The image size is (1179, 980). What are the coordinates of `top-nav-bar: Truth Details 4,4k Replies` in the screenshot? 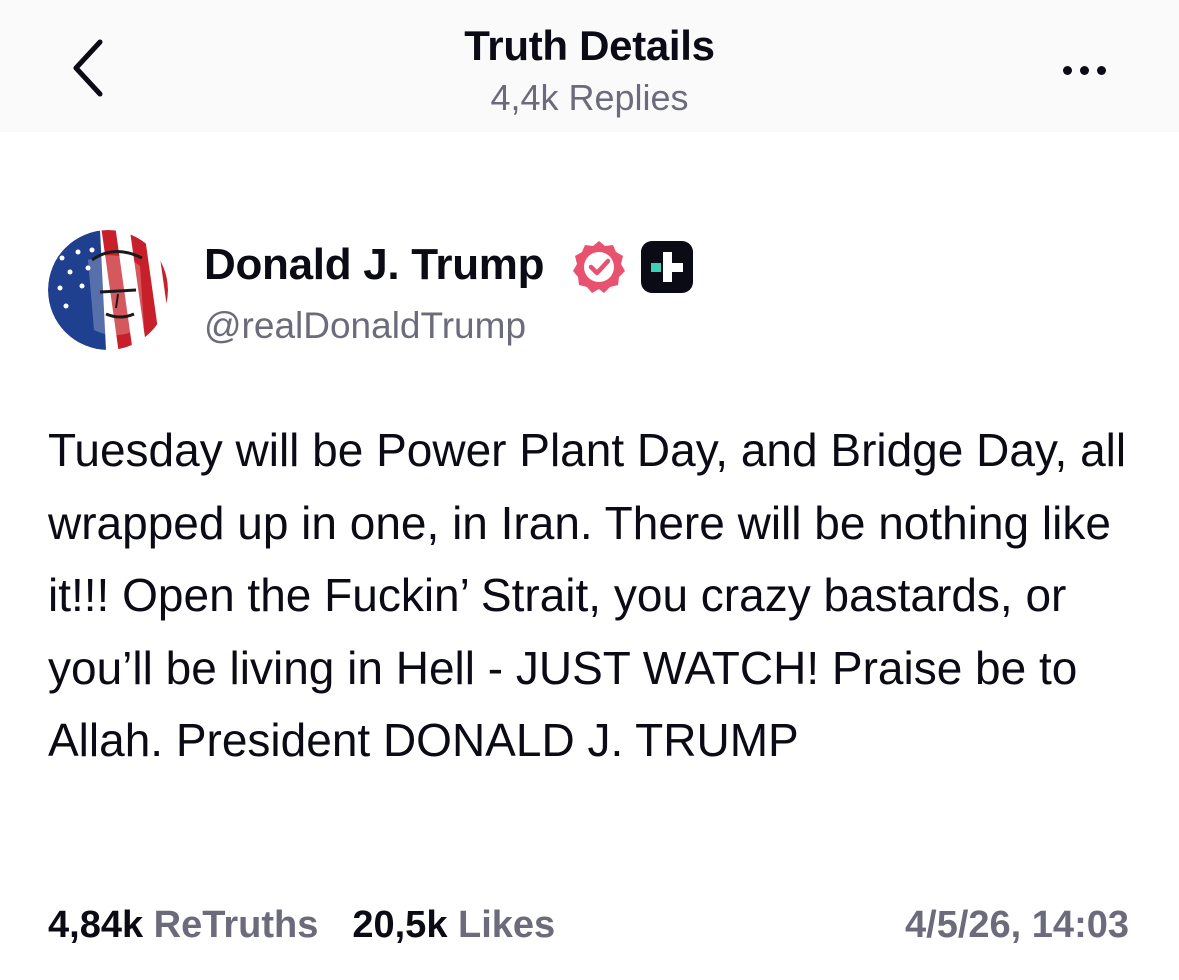 It's located at (589, 66).